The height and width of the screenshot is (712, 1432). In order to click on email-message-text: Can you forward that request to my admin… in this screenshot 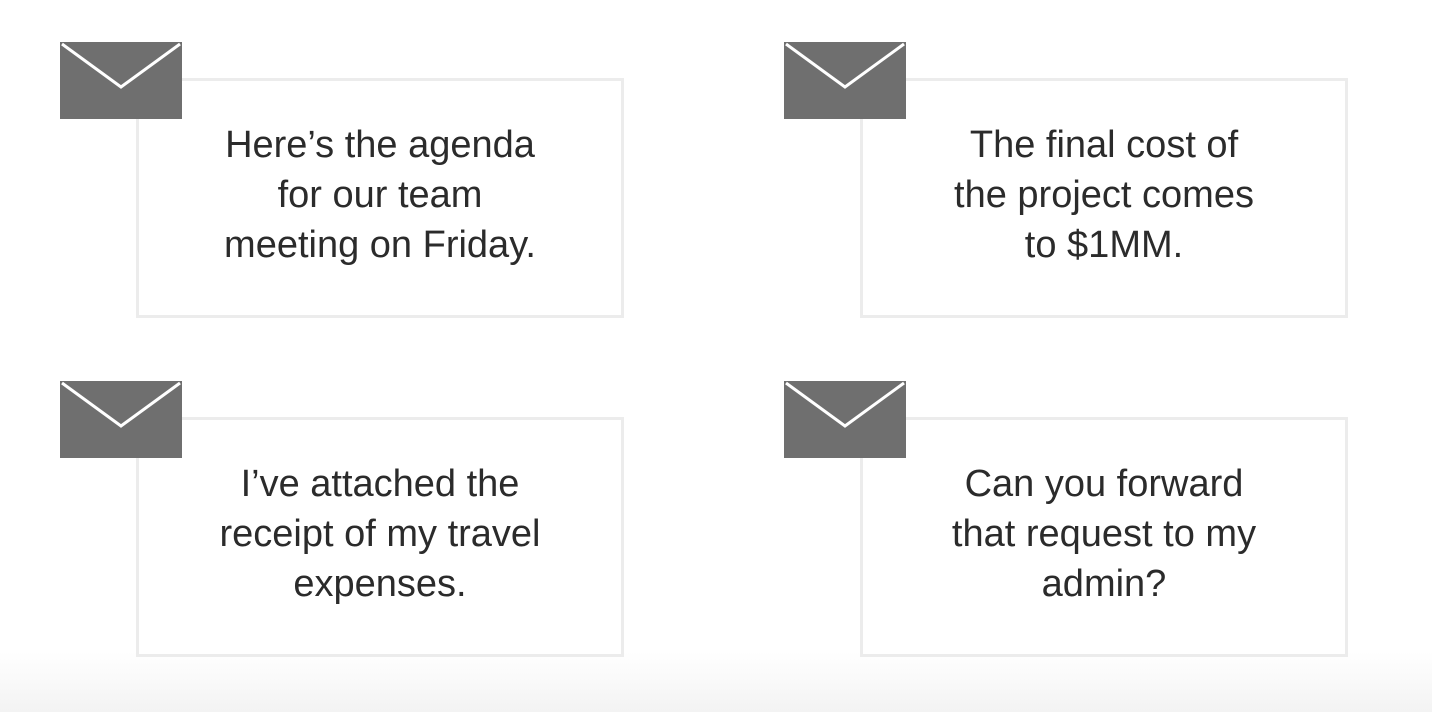, I will do `click(1104, 534)`.